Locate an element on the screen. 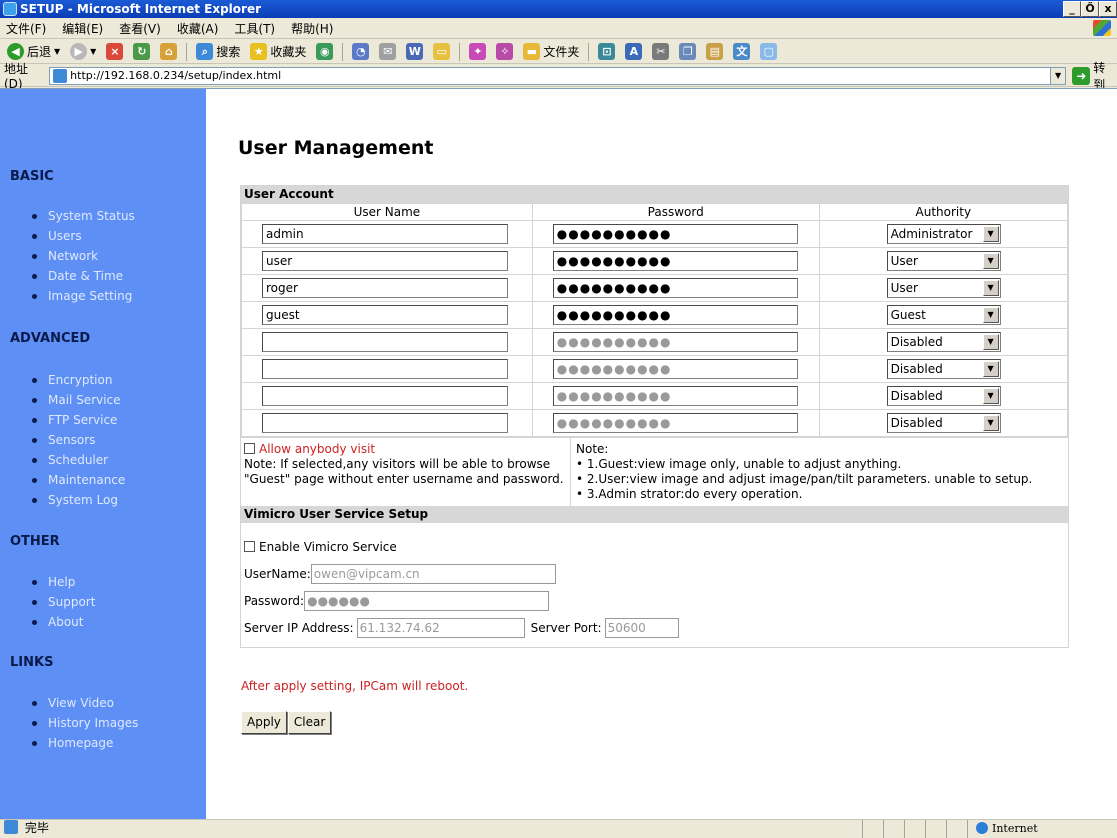 This screenshot has width=1117, height=838. cut-button: ✂ is located at coordinates (660, 51).